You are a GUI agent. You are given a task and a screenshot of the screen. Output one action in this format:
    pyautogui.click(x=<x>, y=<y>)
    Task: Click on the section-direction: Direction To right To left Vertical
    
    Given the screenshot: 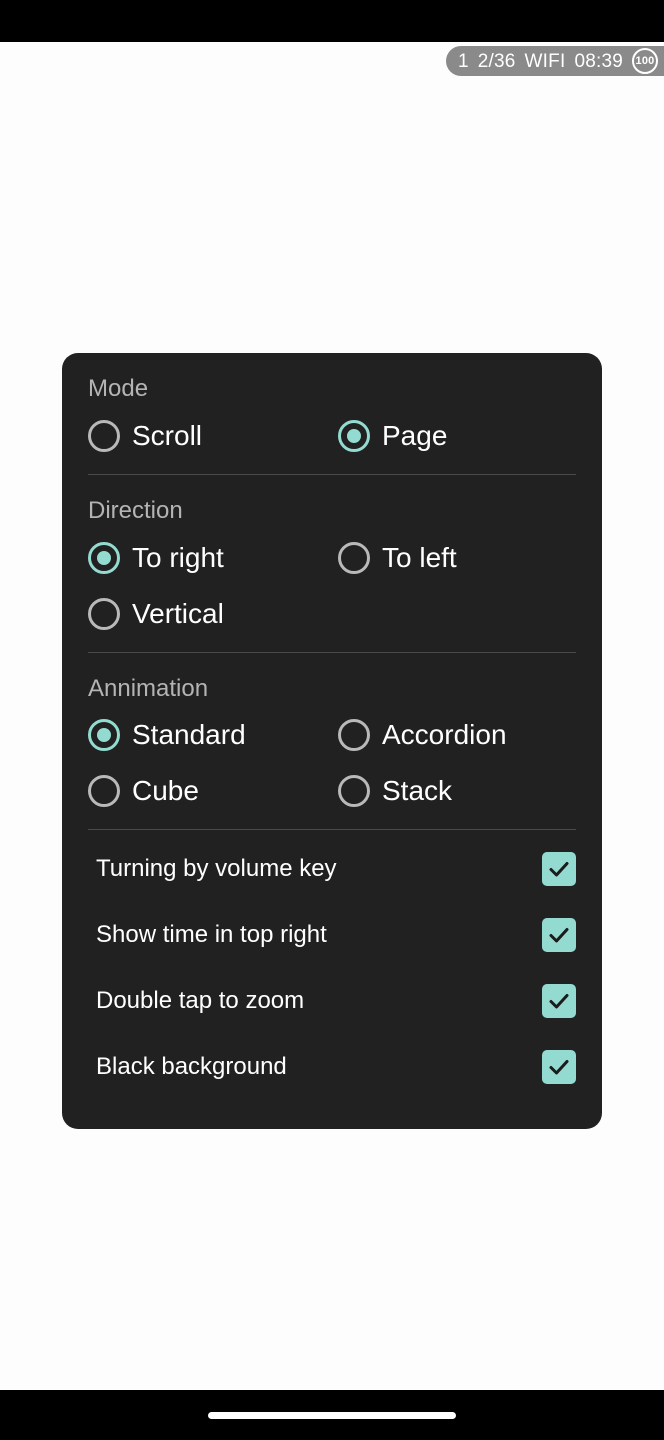 What is the action you would take?
    pyautogui.click(x=332, y=564)
    